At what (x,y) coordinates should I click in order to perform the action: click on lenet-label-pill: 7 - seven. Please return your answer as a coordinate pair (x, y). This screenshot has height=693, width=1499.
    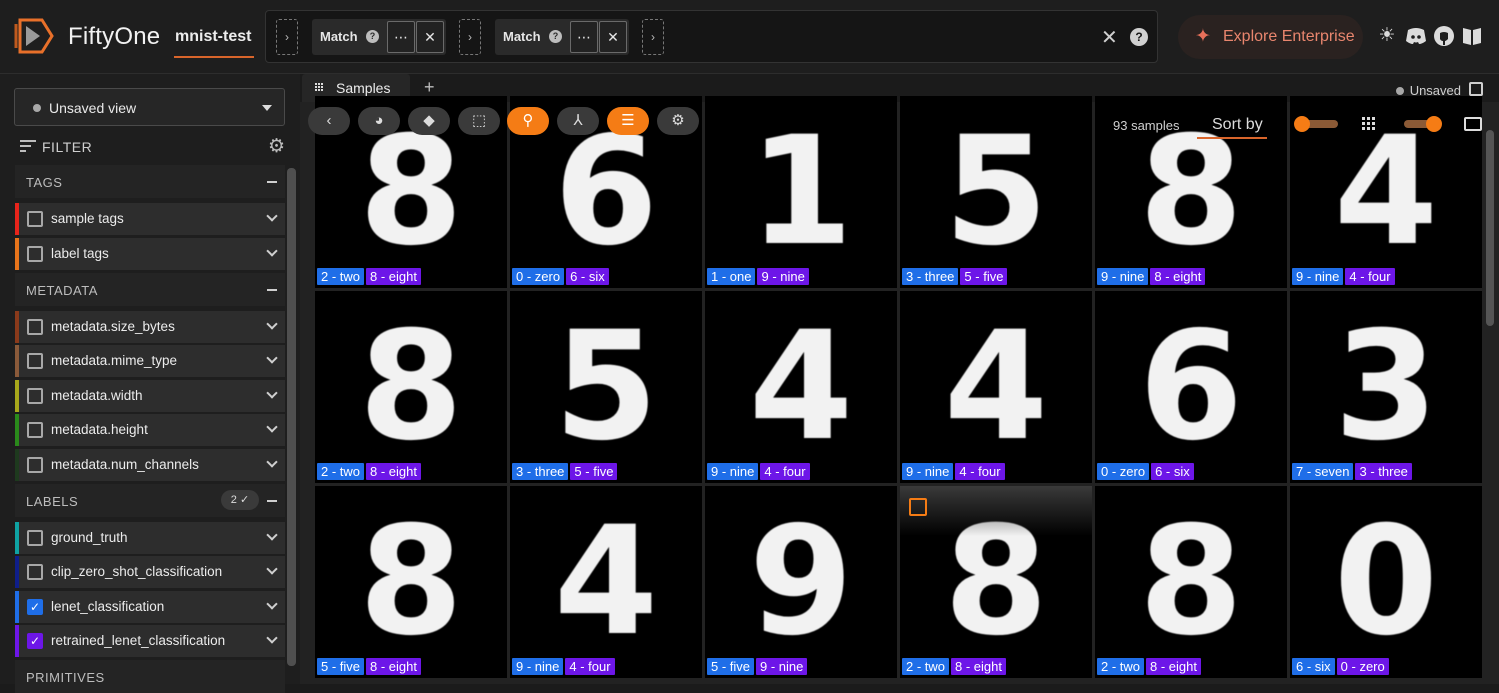
    Looking at the image, I should click on (1323, 471).